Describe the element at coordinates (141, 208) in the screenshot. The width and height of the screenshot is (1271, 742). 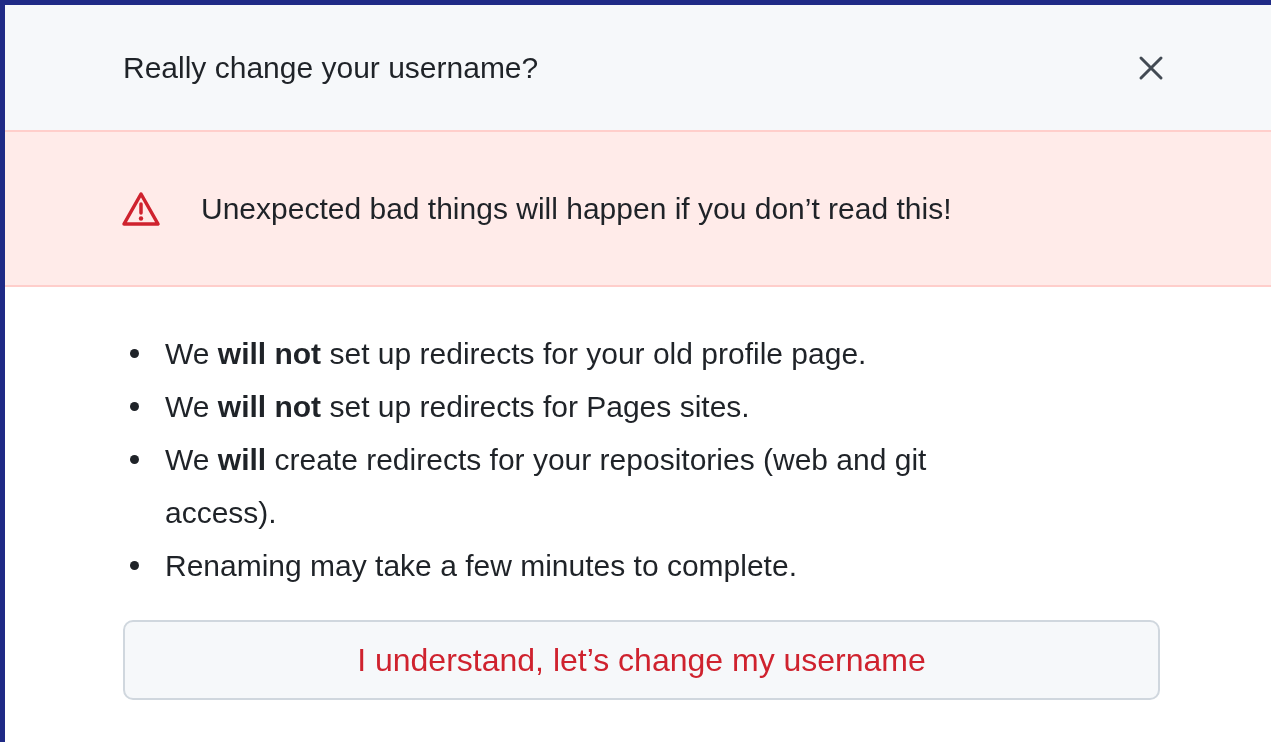
I see `warning-icon` at that location.